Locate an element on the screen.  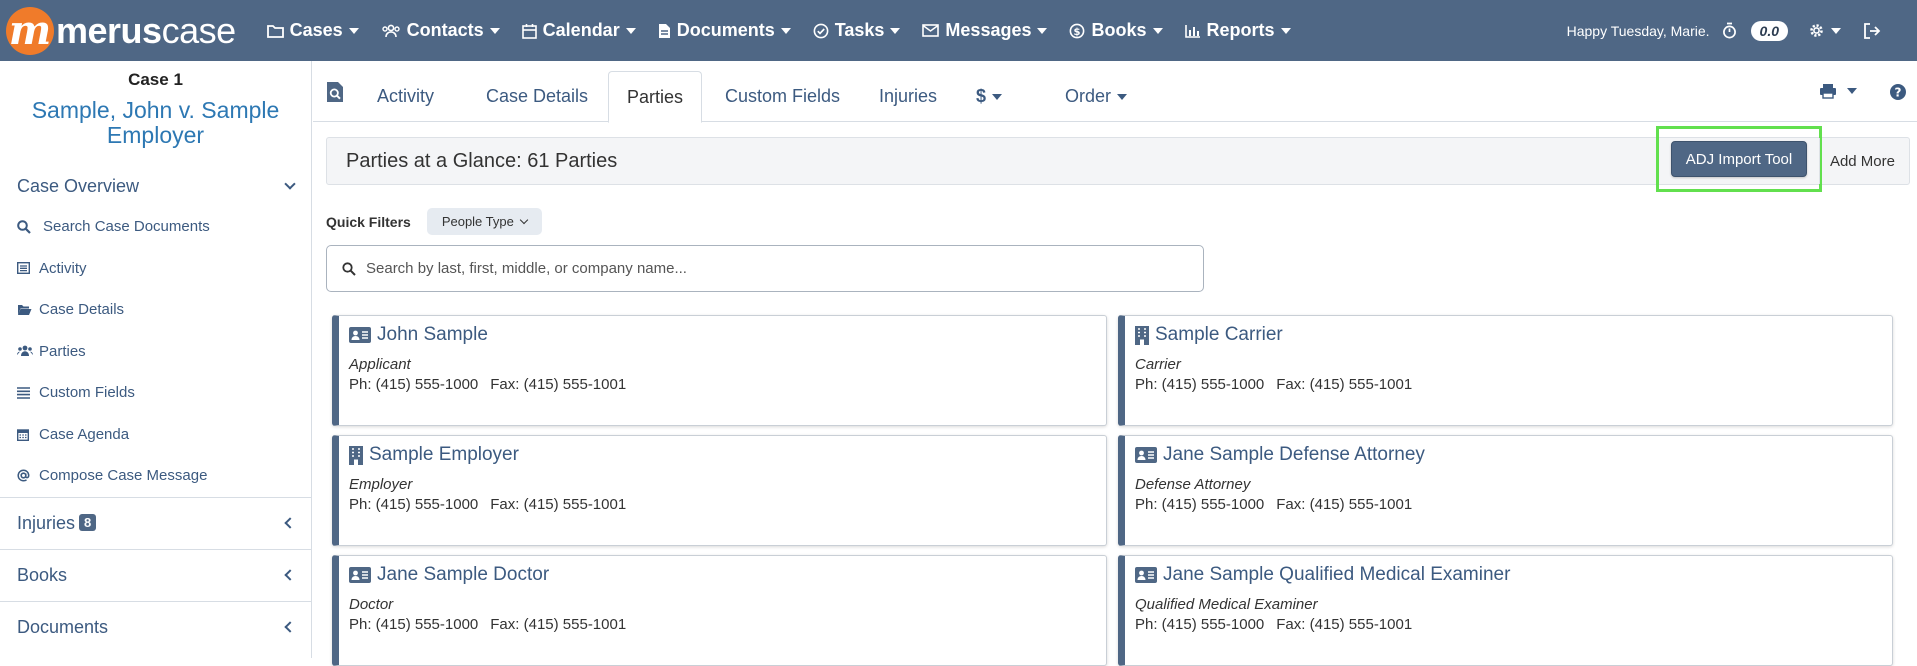
party-name: Sample Employer is located at coordinates (444, 454).